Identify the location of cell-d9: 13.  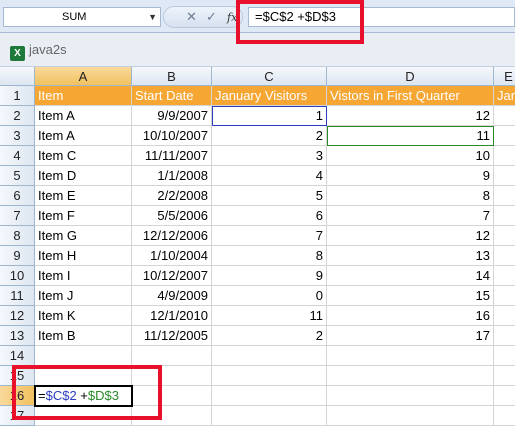
(410, 256).